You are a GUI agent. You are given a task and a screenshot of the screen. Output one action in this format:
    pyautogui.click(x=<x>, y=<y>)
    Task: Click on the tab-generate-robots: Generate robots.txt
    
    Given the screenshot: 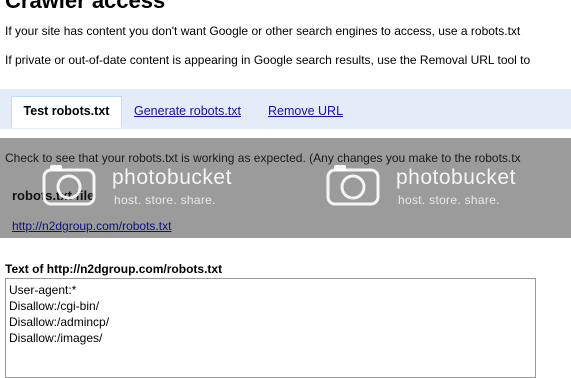 What is the action you would take?
    pyautogui.click(x=187, y=111)
    